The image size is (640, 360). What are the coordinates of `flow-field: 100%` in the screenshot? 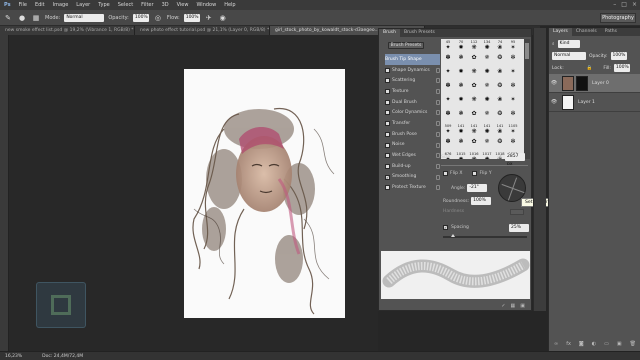 It's located at (191, 17).